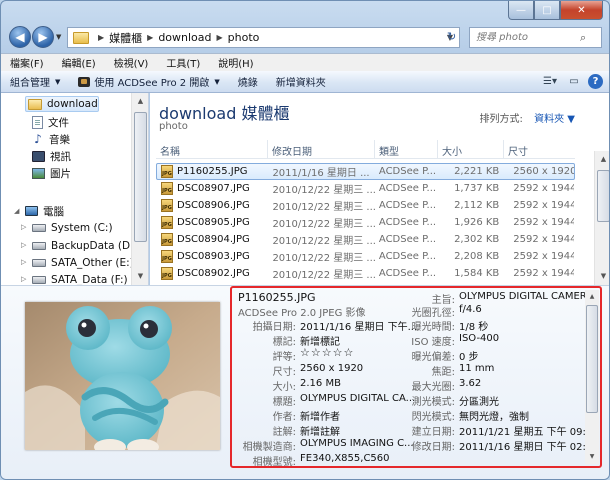 The width and height of the screenshot is (610, 480). Describe the element at coordinates (85, 246) in the screenshot. I see `nav-item-drive-d: BackupData (D:)` at that location.